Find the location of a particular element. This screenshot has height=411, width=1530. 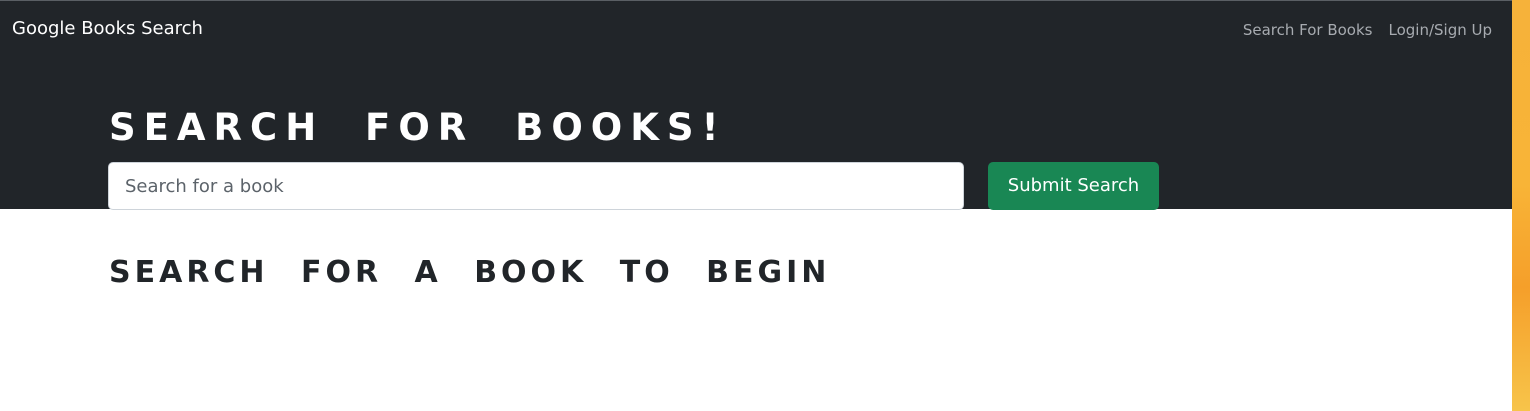

results-heading: SEARCH FOR A BOOK TO BEGIN is located at coordinates (470, 272).